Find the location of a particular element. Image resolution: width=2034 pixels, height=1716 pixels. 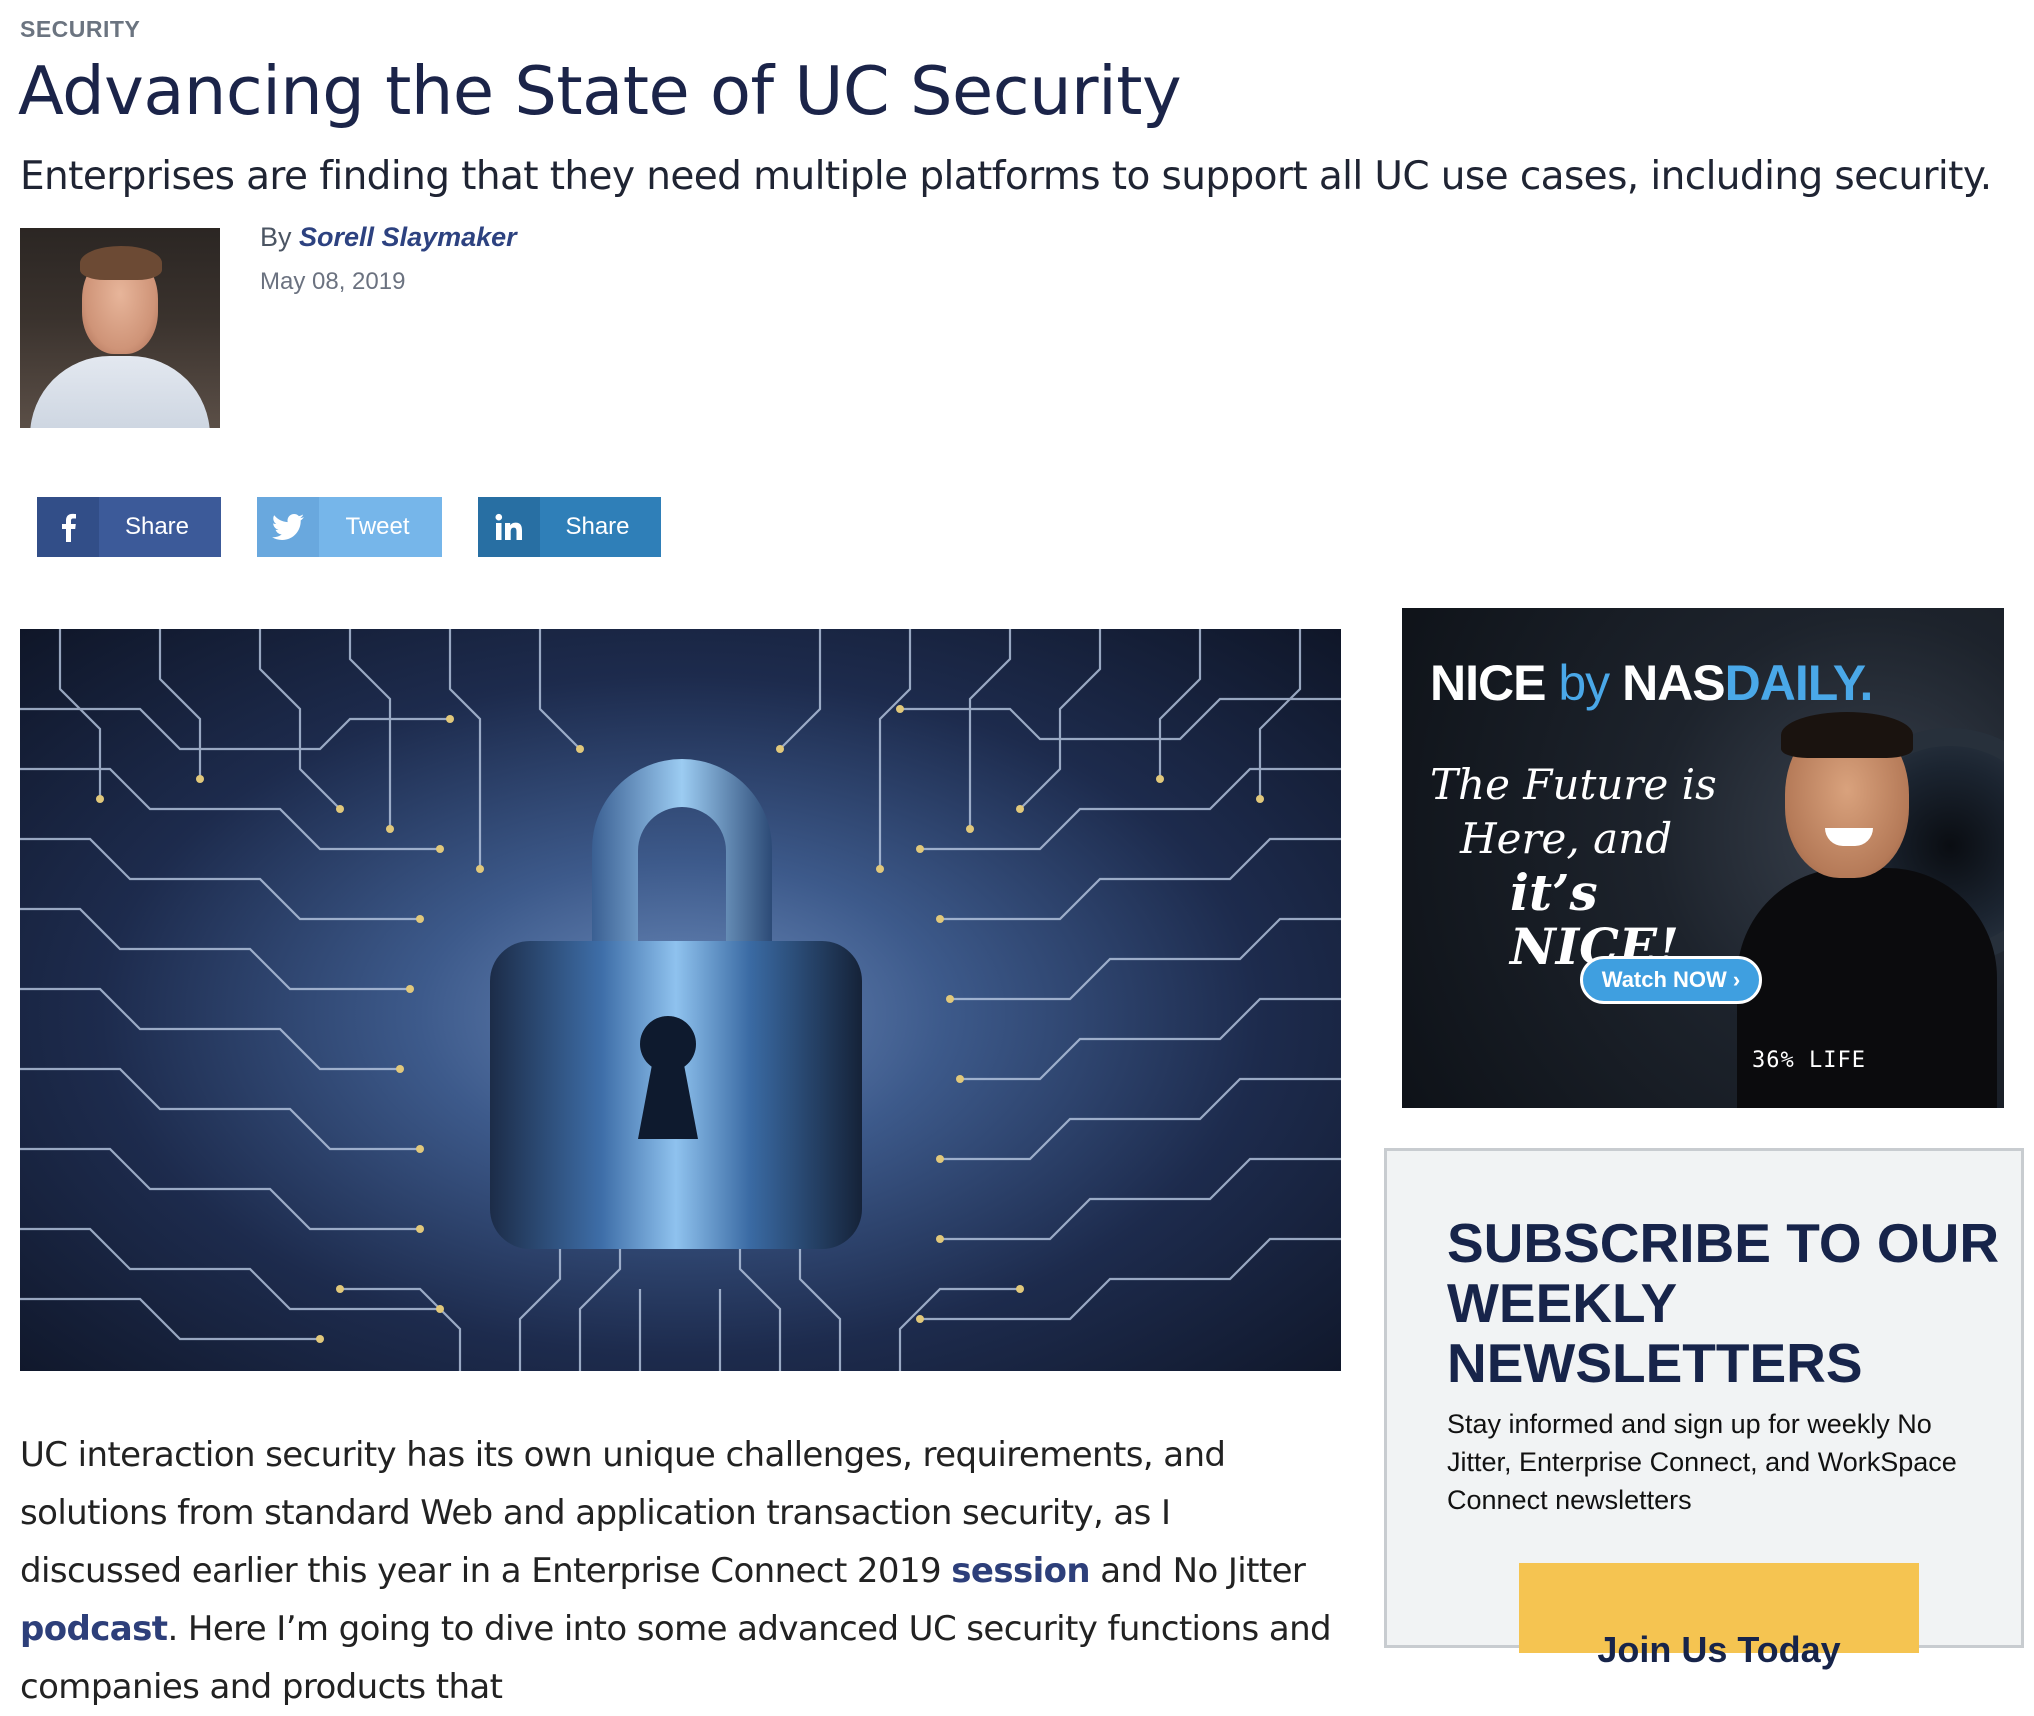

ad-shirt-text: 36% LIFE is located at coordinates (1809, 1060).